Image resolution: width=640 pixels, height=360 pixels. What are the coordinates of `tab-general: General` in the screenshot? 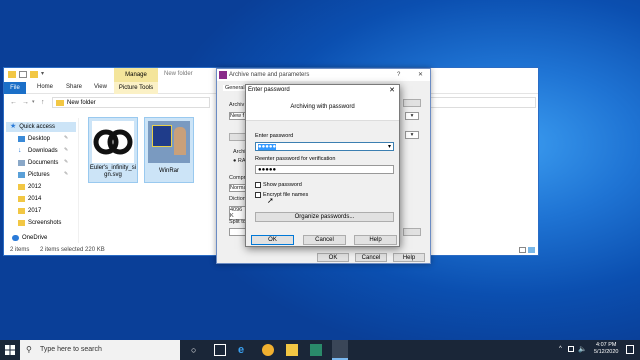 It's located at (235, 88).